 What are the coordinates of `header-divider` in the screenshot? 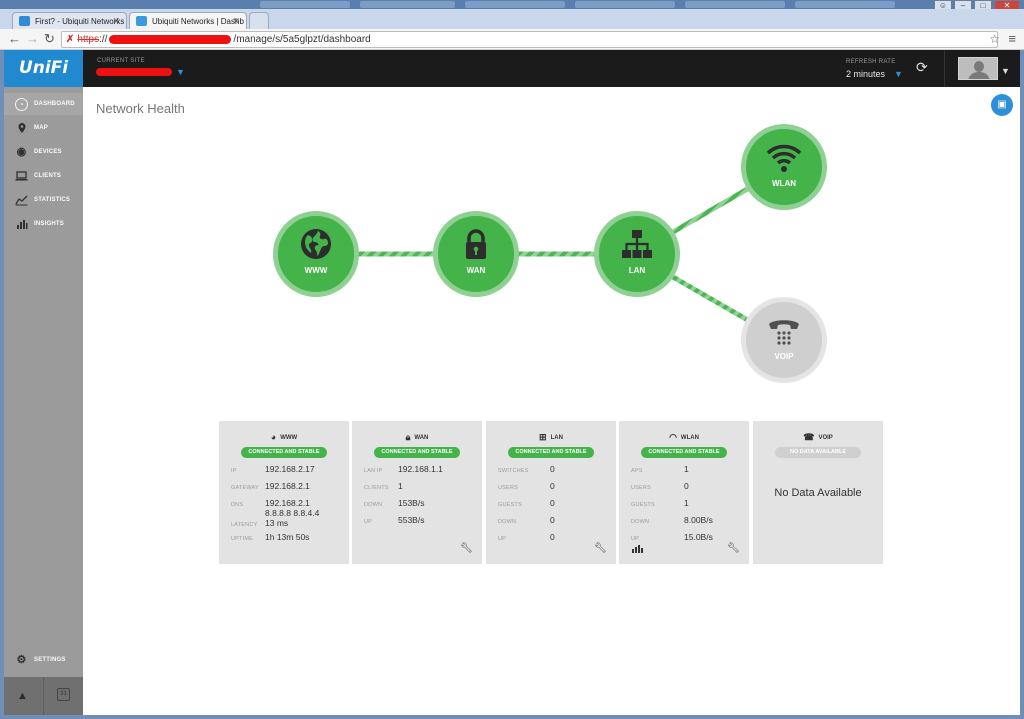 It's located at (944, 68).